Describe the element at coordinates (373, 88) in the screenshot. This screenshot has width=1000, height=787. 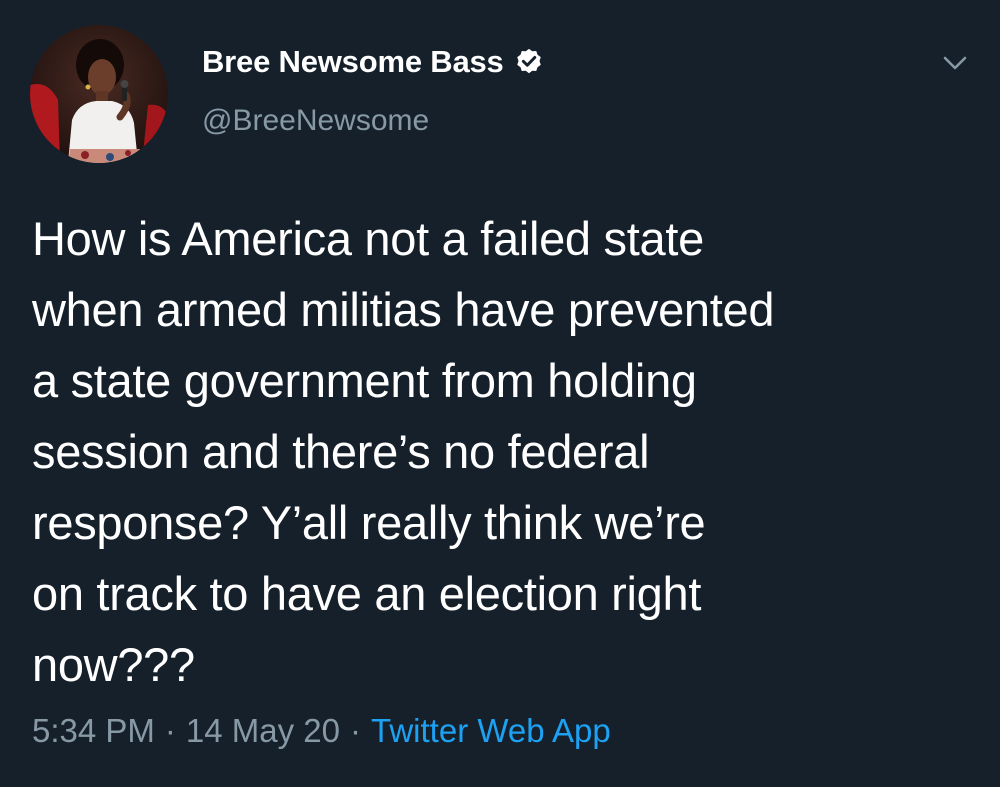
I see `author-block: Bree Newsome Bass @BreeNewsome` at that location.